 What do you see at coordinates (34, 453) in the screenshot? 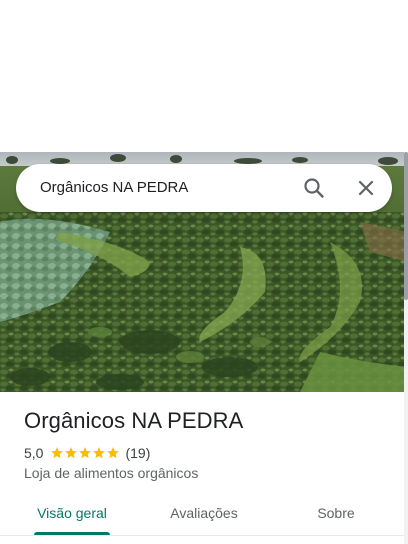
I see `rating-value: 5,0` at bounding box center [34, 453].